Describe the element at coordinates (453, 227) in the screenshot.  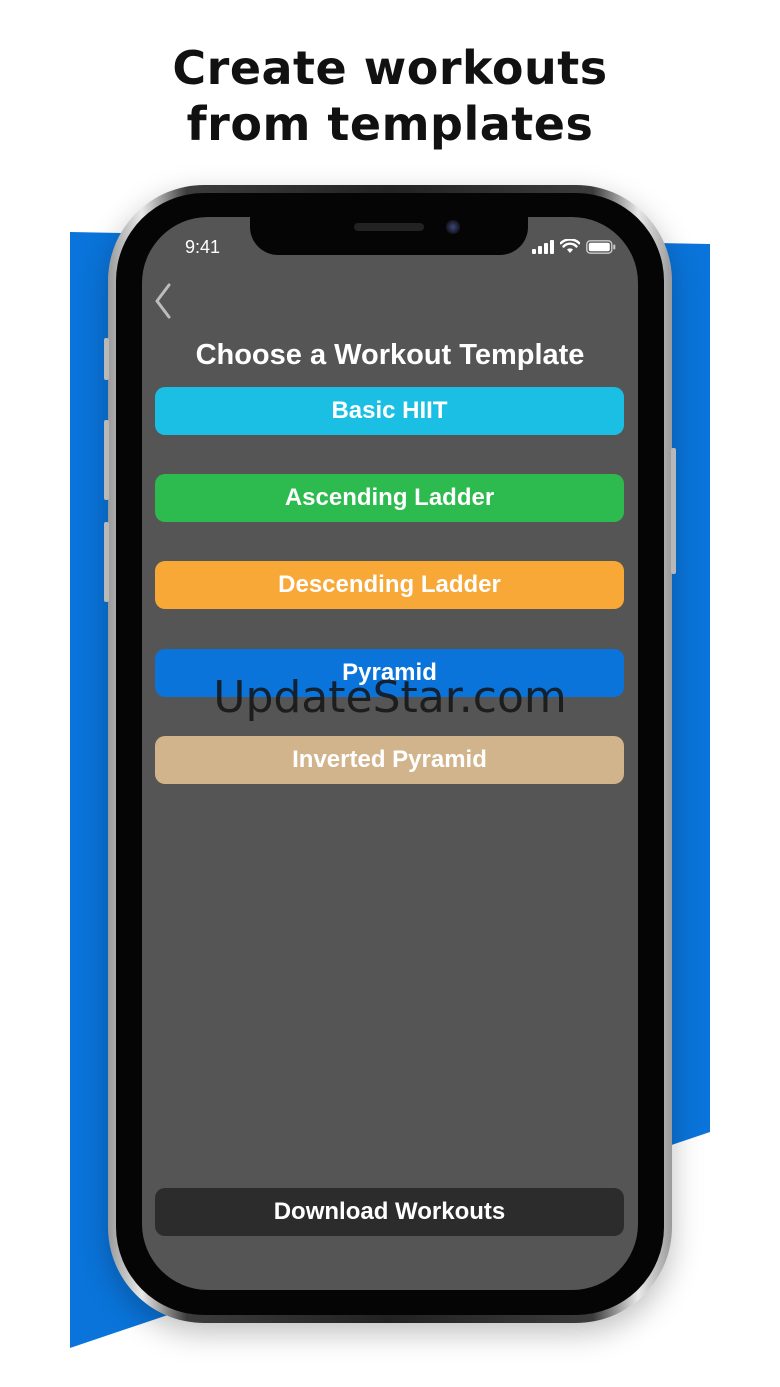
I see `front-camera` at that location.